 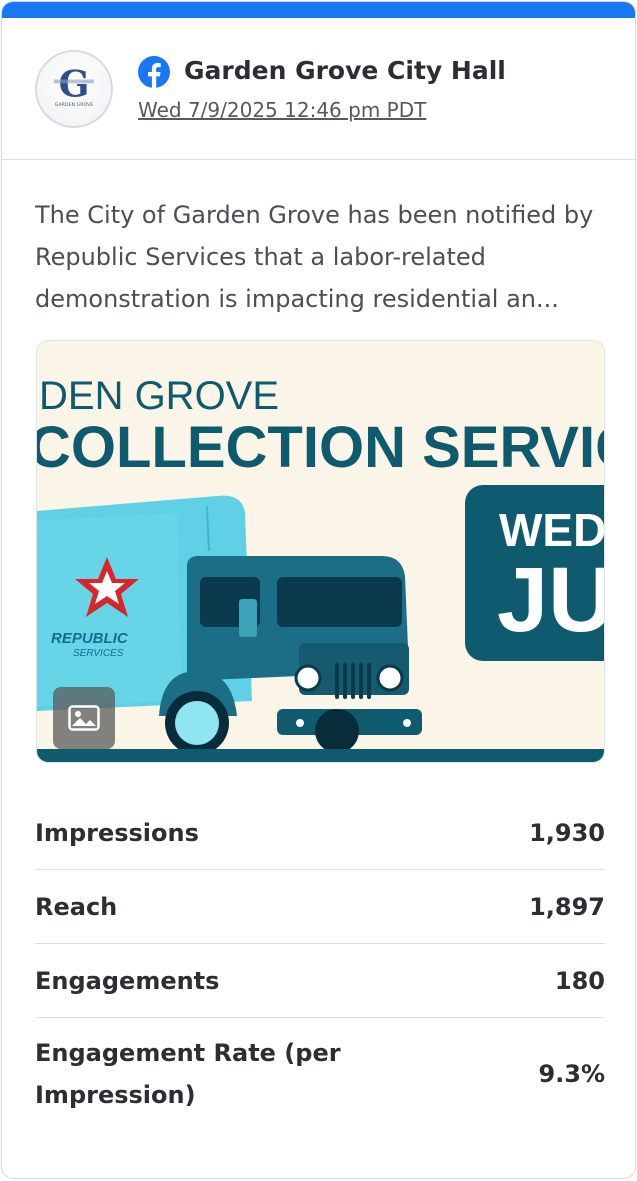 I want to click on metric-value: 1,930, so click(x=567, y=832).